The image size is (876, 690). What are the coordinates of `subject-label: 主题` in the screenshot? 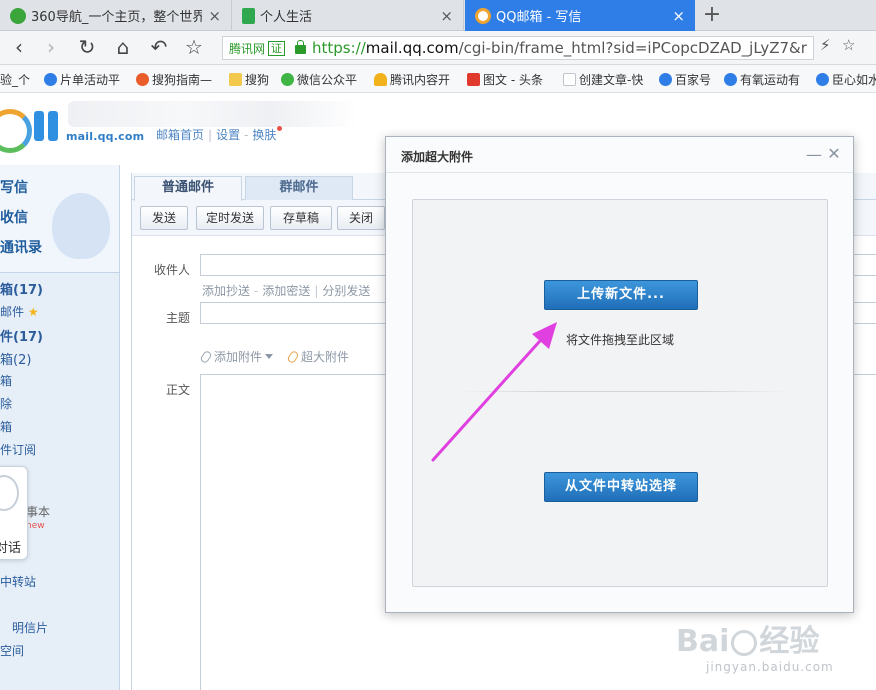 It's located at (178, 318).